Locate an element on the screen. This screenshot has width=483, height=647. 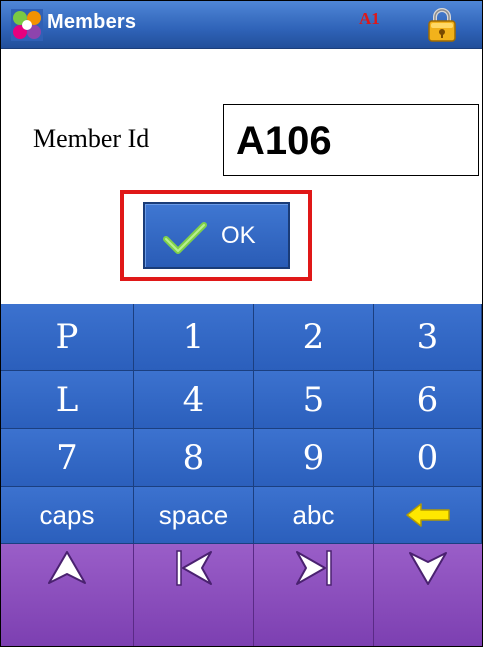
nav-last-button is located at coordinates (314, 595).